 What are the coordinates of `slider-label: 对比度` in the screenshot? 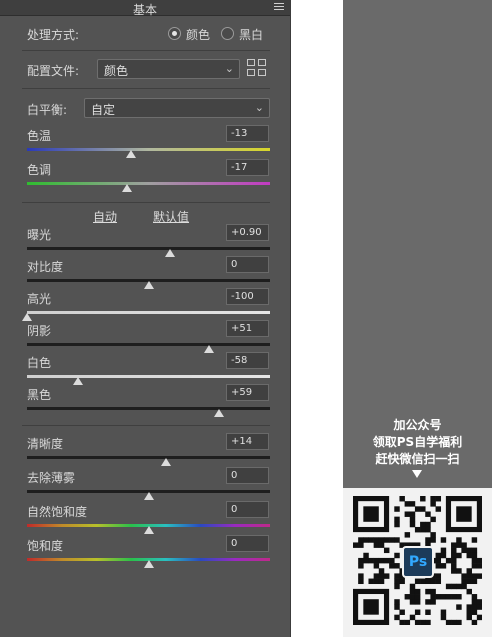 It's located at (45, 267).